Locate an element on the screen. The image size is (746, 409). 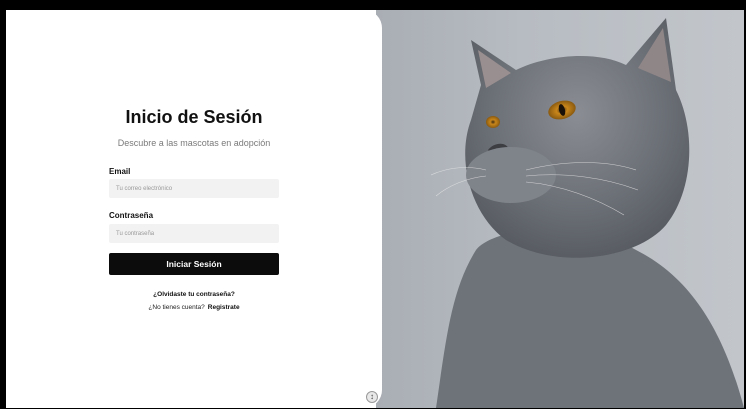
page-title: Inicio de Sesión is located at coordinates (194, 117).